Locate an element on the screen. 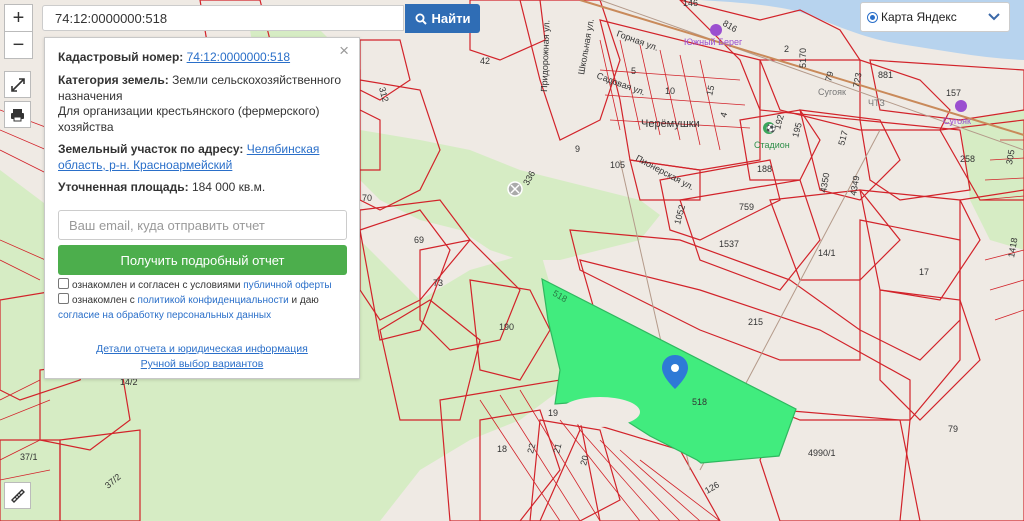 Image resolution: width=1024 pixels, height=521 pixels. parcel-label: 73 is located at coordinates (438, 283).